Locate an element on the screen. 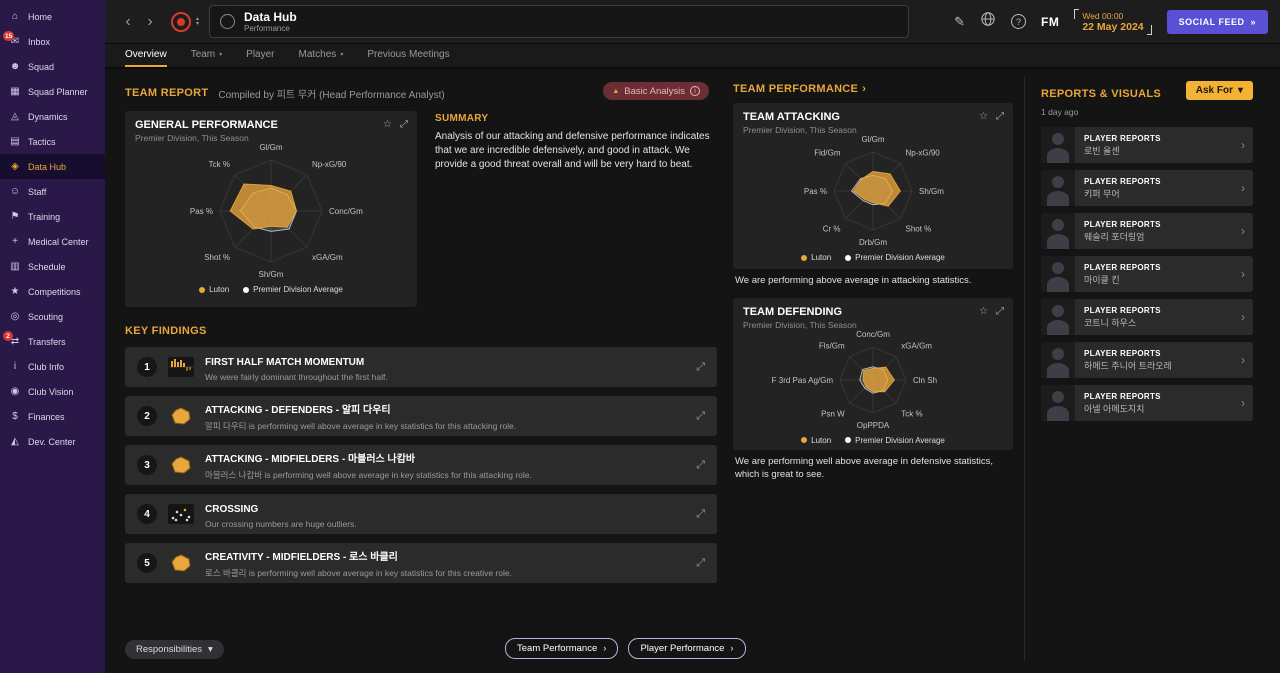  ask-for-button: Ask For ▾ is located at coordinates (1219, 90).